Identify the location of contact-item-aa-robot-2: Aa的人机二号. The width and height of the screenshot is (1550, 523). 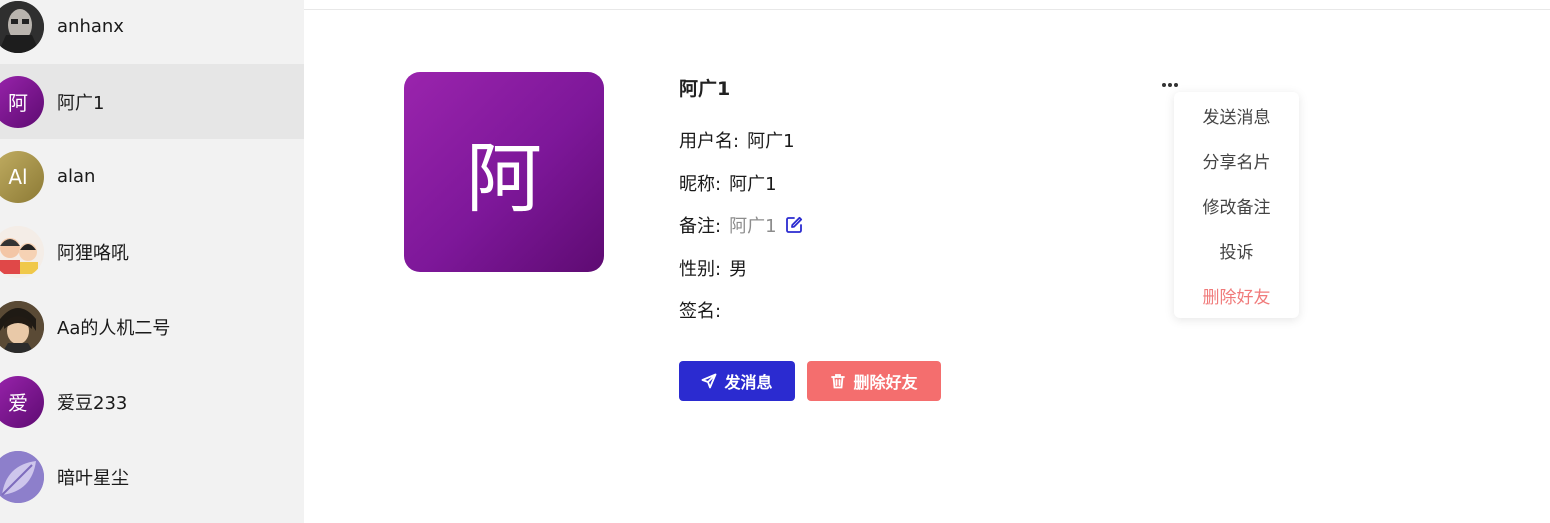
(152, 326).